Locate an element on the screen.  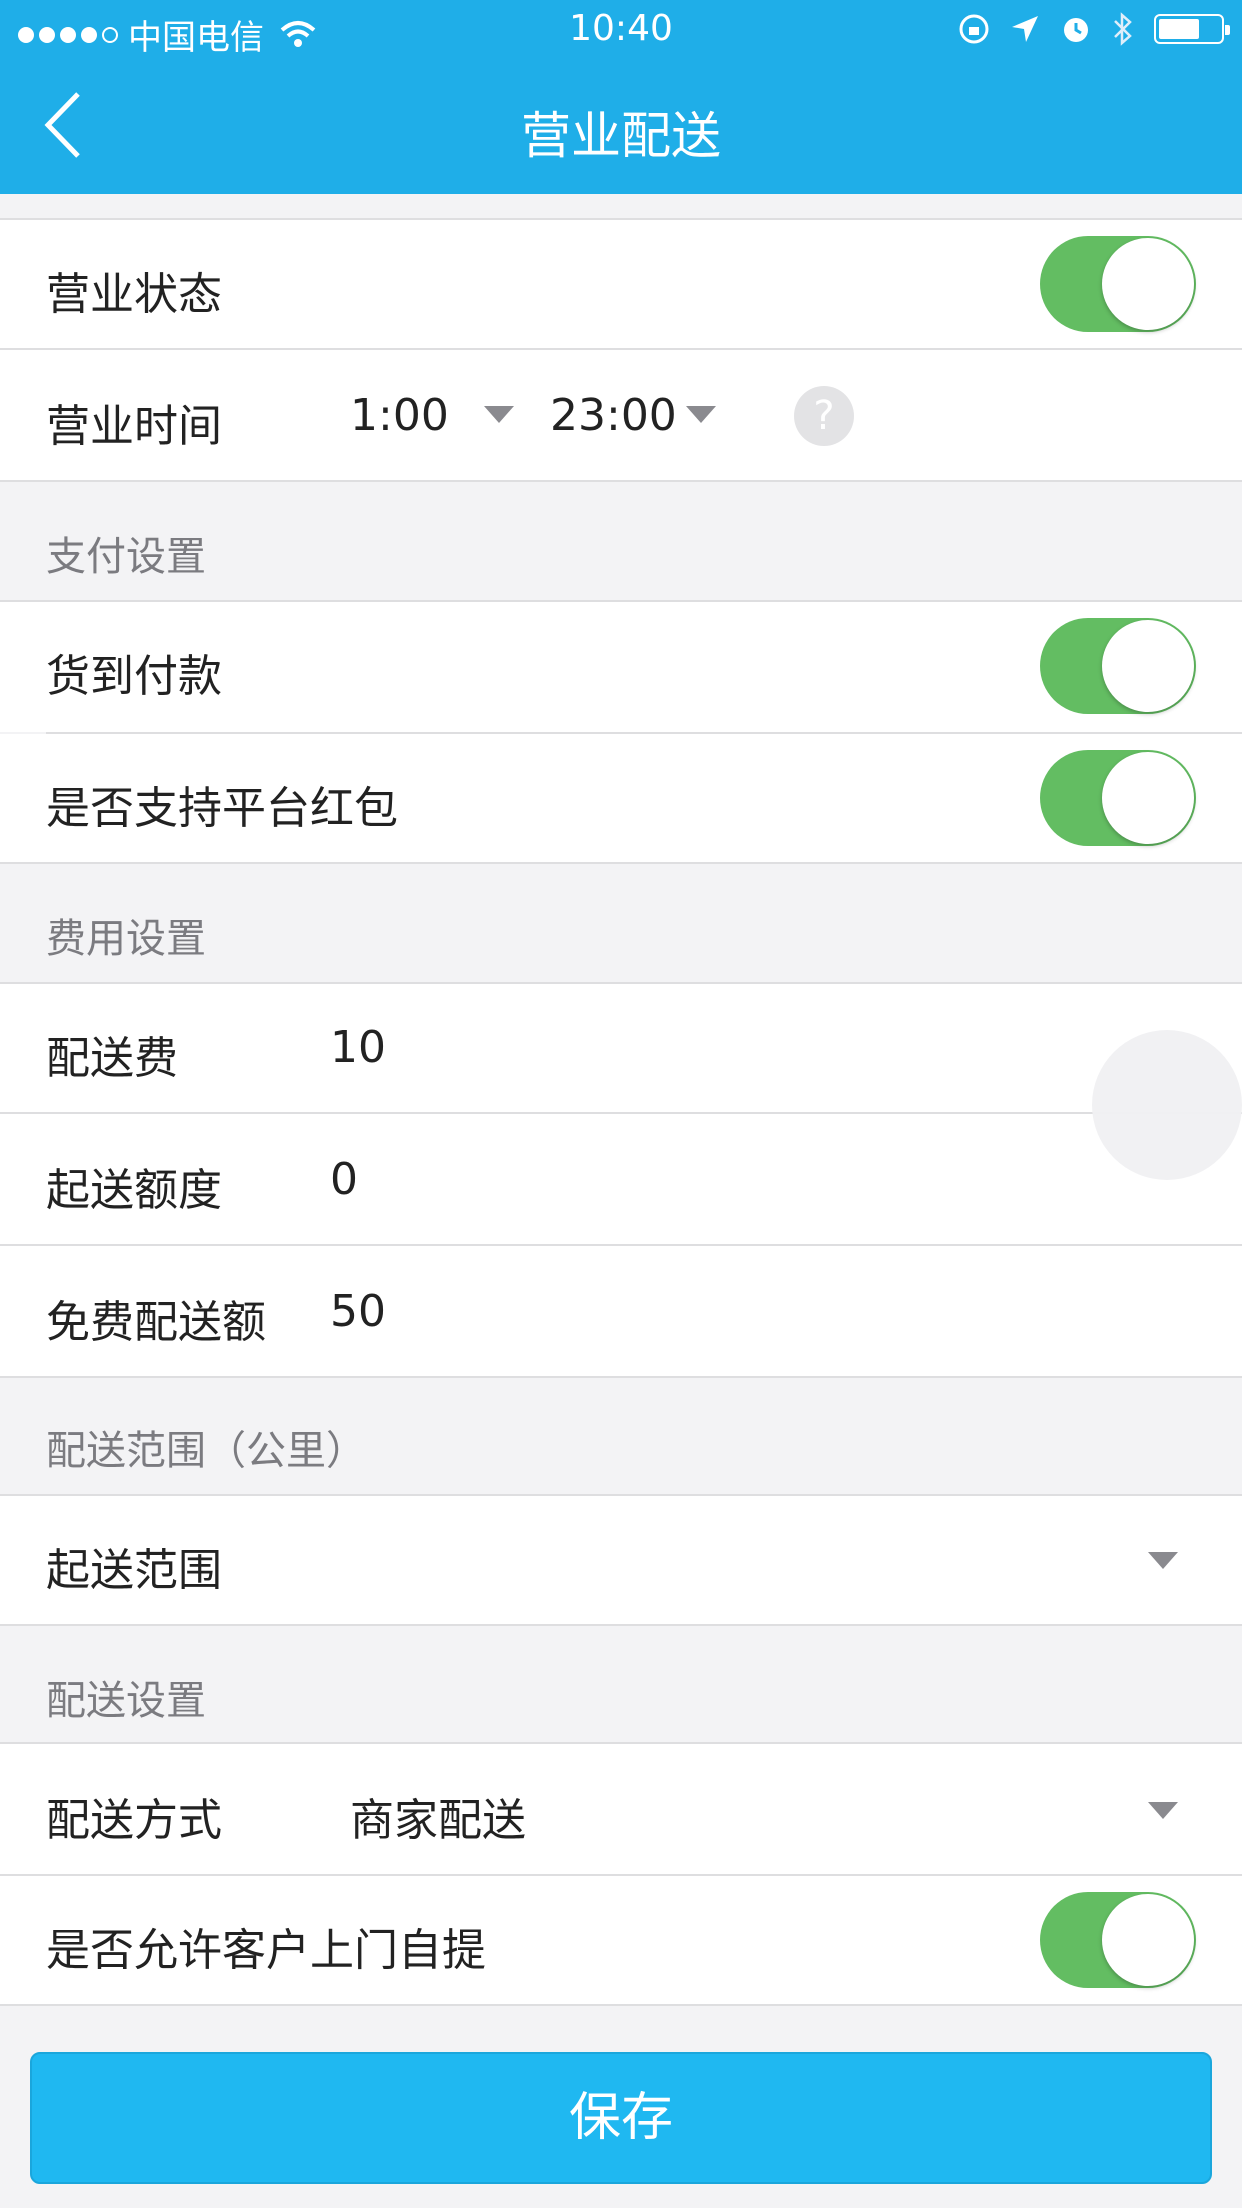
divider is located at coordinates (621, 2005).